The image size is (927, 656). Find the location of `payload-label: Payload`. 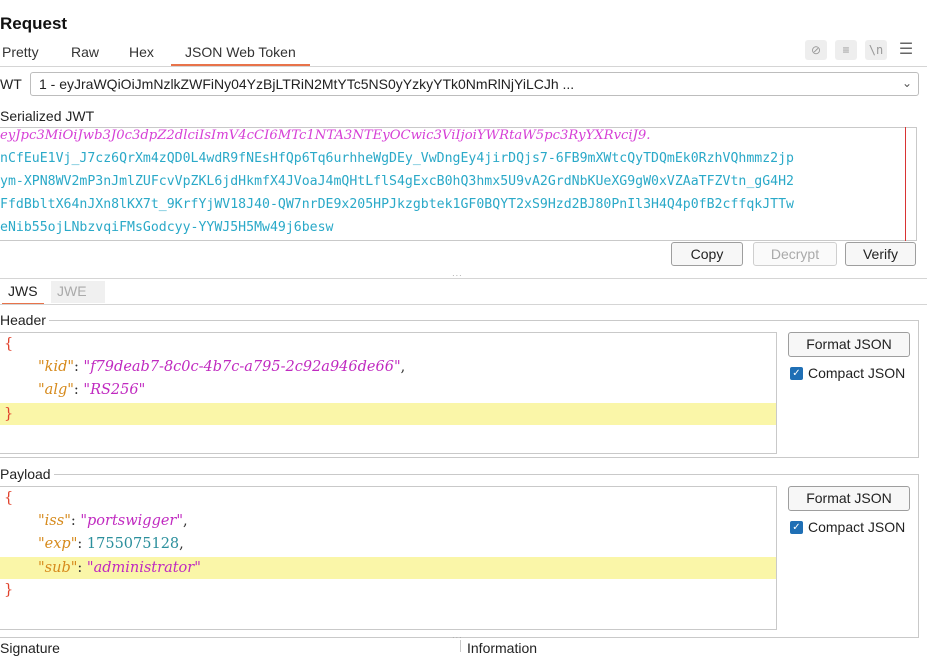

payload-label: Payload is located at coordinates (27, 474).